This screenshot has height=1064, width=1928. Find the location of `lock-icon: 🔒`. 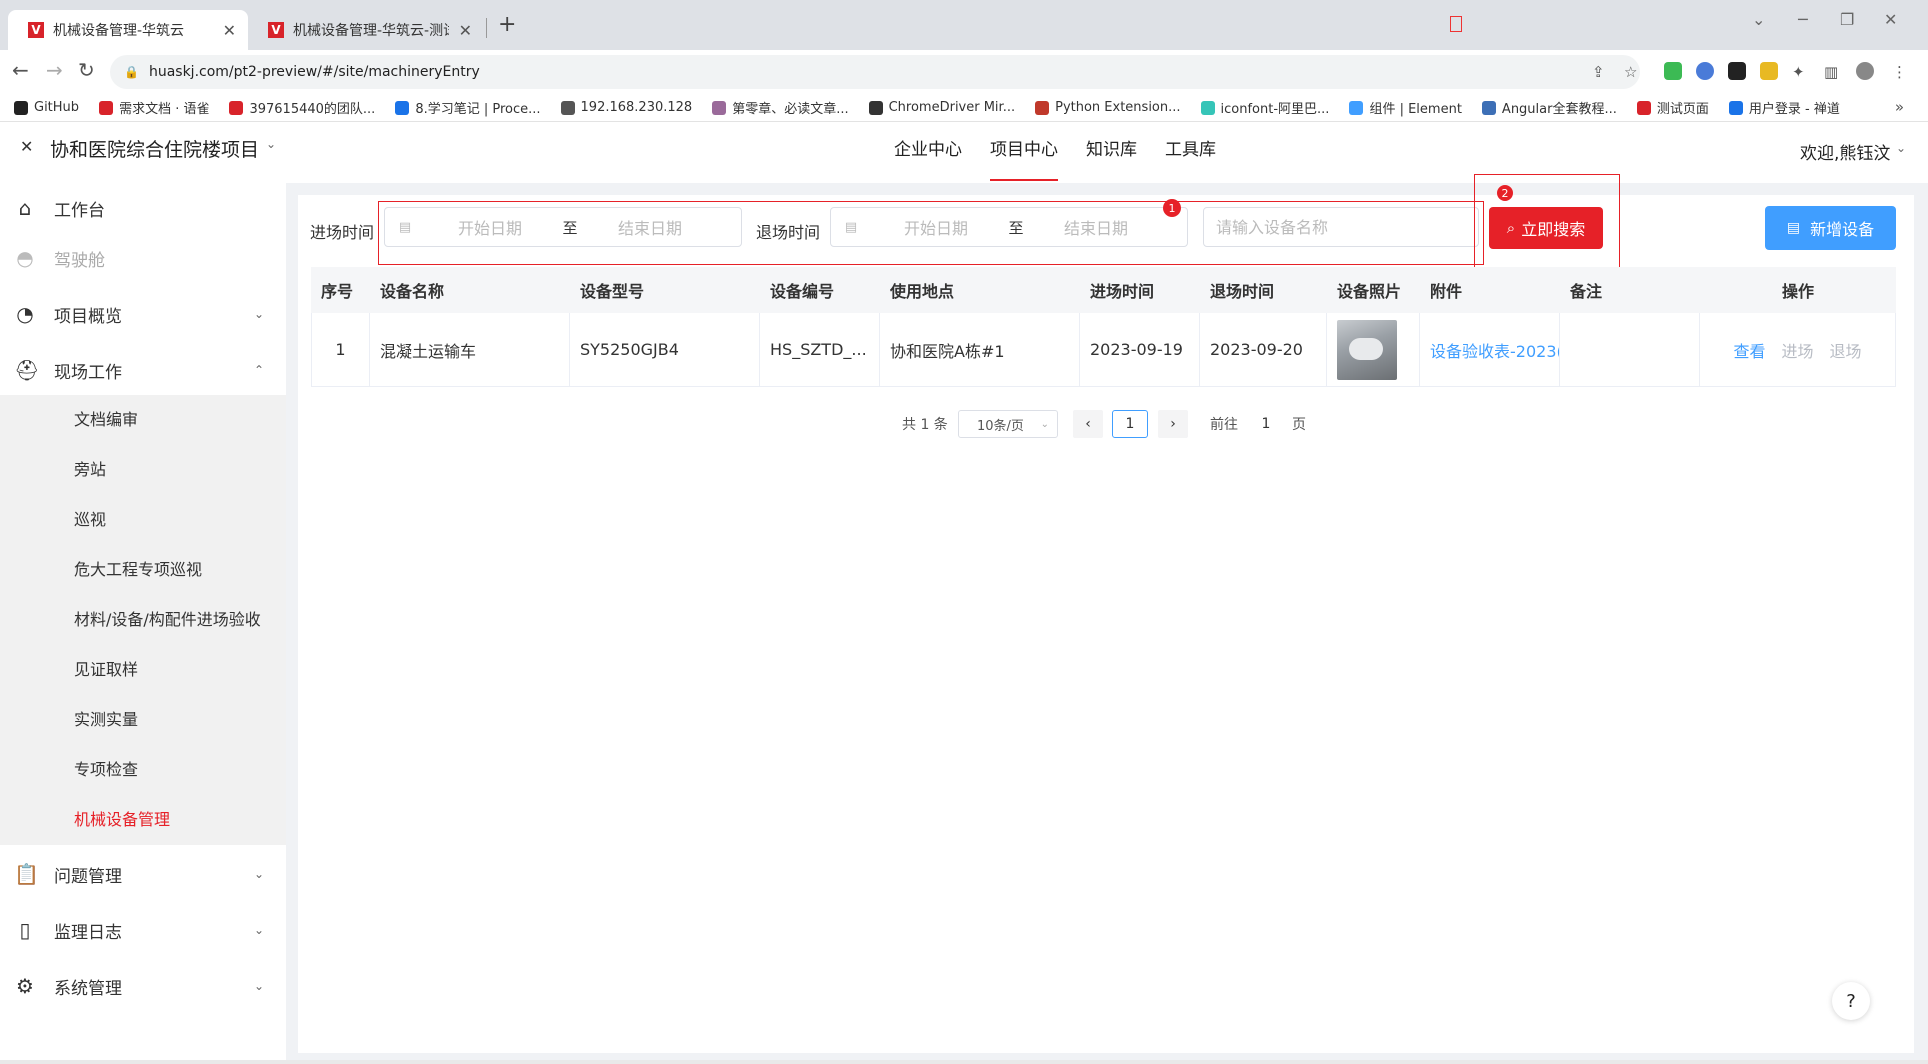

lock-icon: 🔒 is located at coordinates (131, 72).